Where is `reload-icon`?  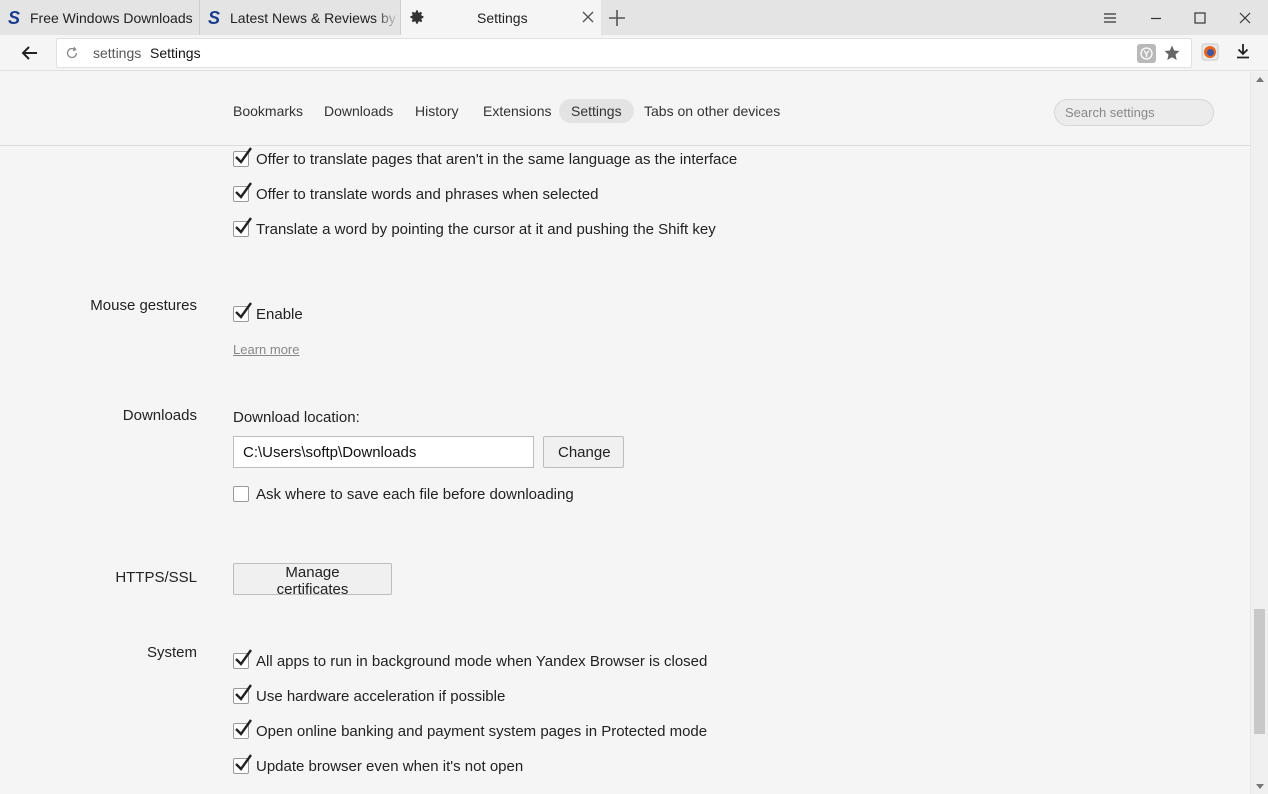 reload-icon is located at coordinates (72, 53).